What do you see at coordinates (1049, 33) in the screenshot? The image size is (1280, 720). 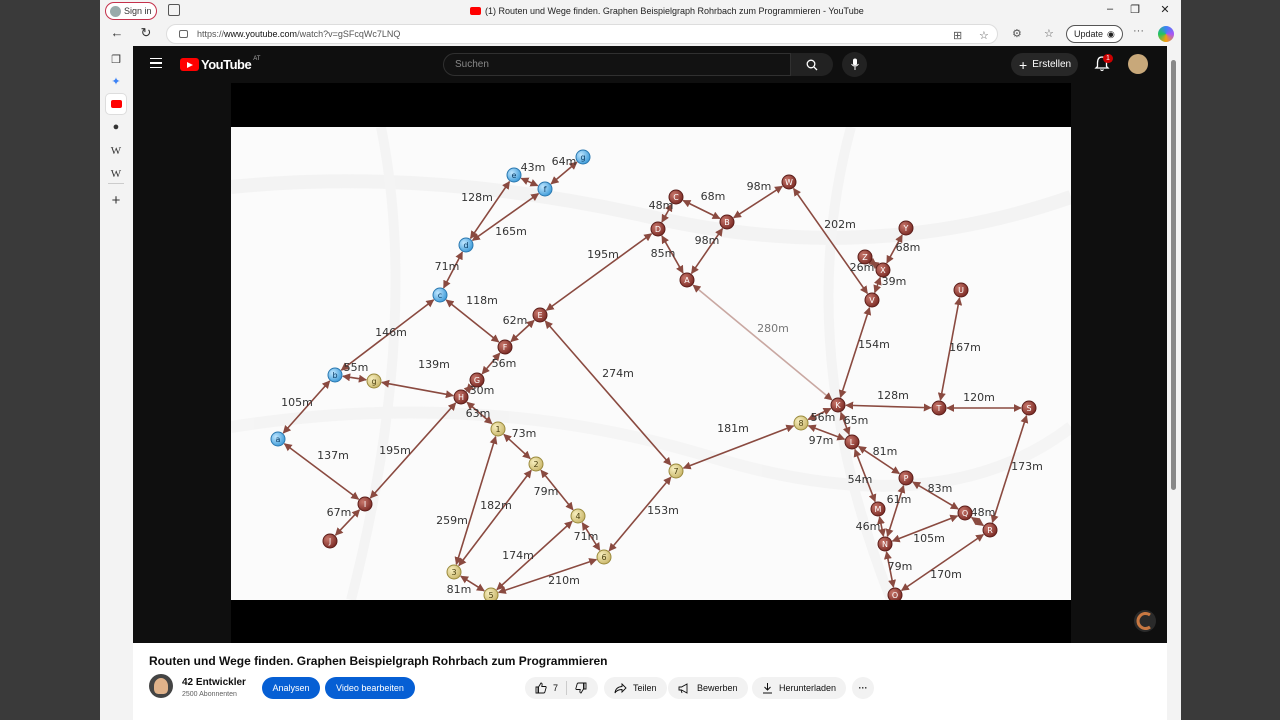 I see `favorites-icon: ☆` at bounding box center [1049, 33].